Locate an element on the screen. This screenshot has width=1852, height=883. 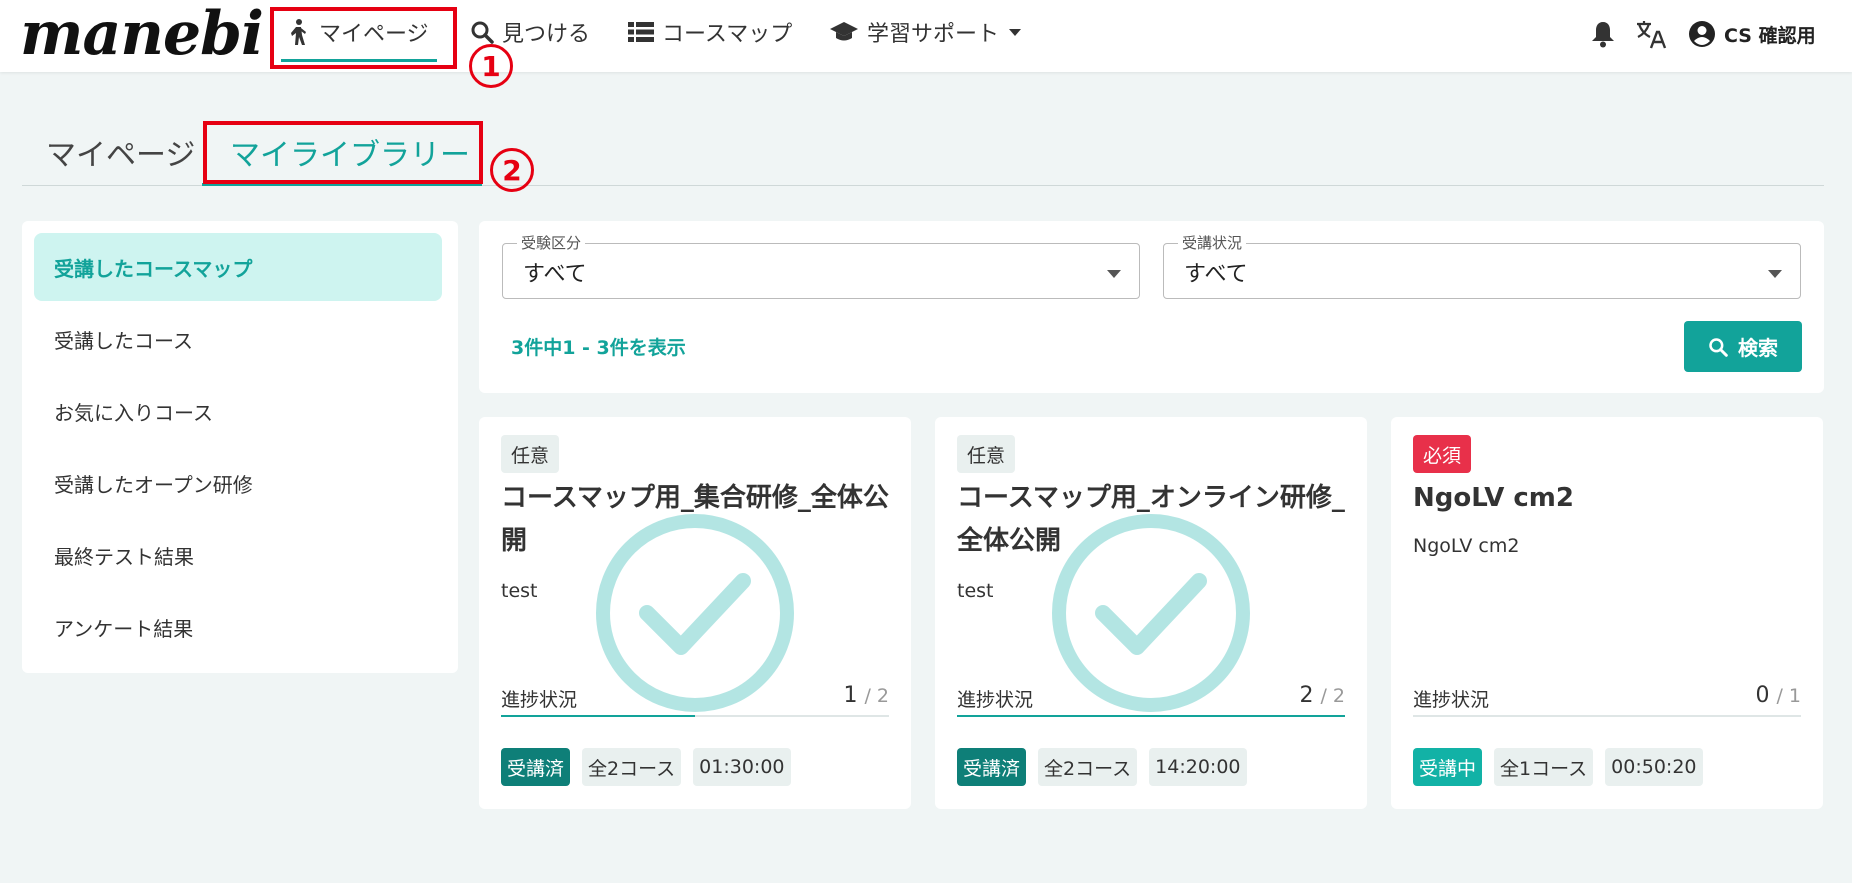
annotation-number-1: 1 is located at coordinates (491, 66).